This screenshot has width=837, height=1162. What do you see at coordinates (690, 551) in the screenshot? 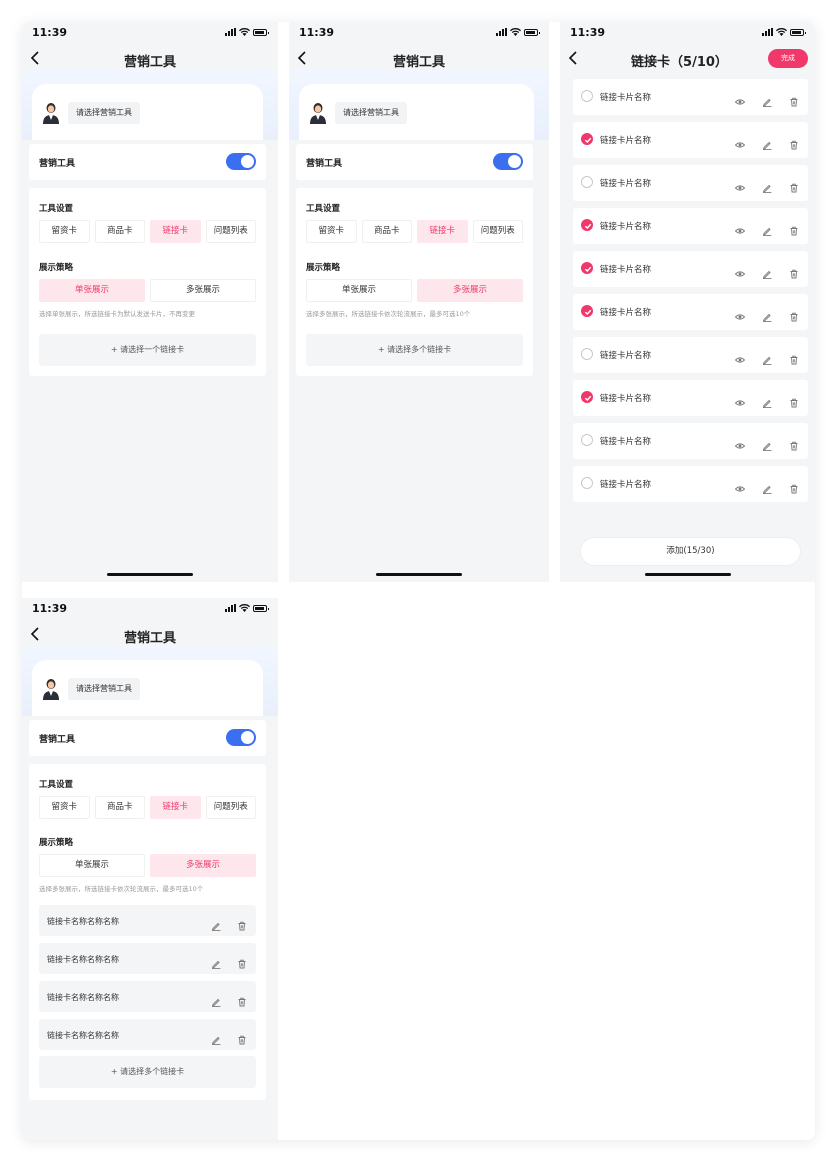
I see `add-link-card-button: 添加(15/30)` at bounding box center [690, 551].